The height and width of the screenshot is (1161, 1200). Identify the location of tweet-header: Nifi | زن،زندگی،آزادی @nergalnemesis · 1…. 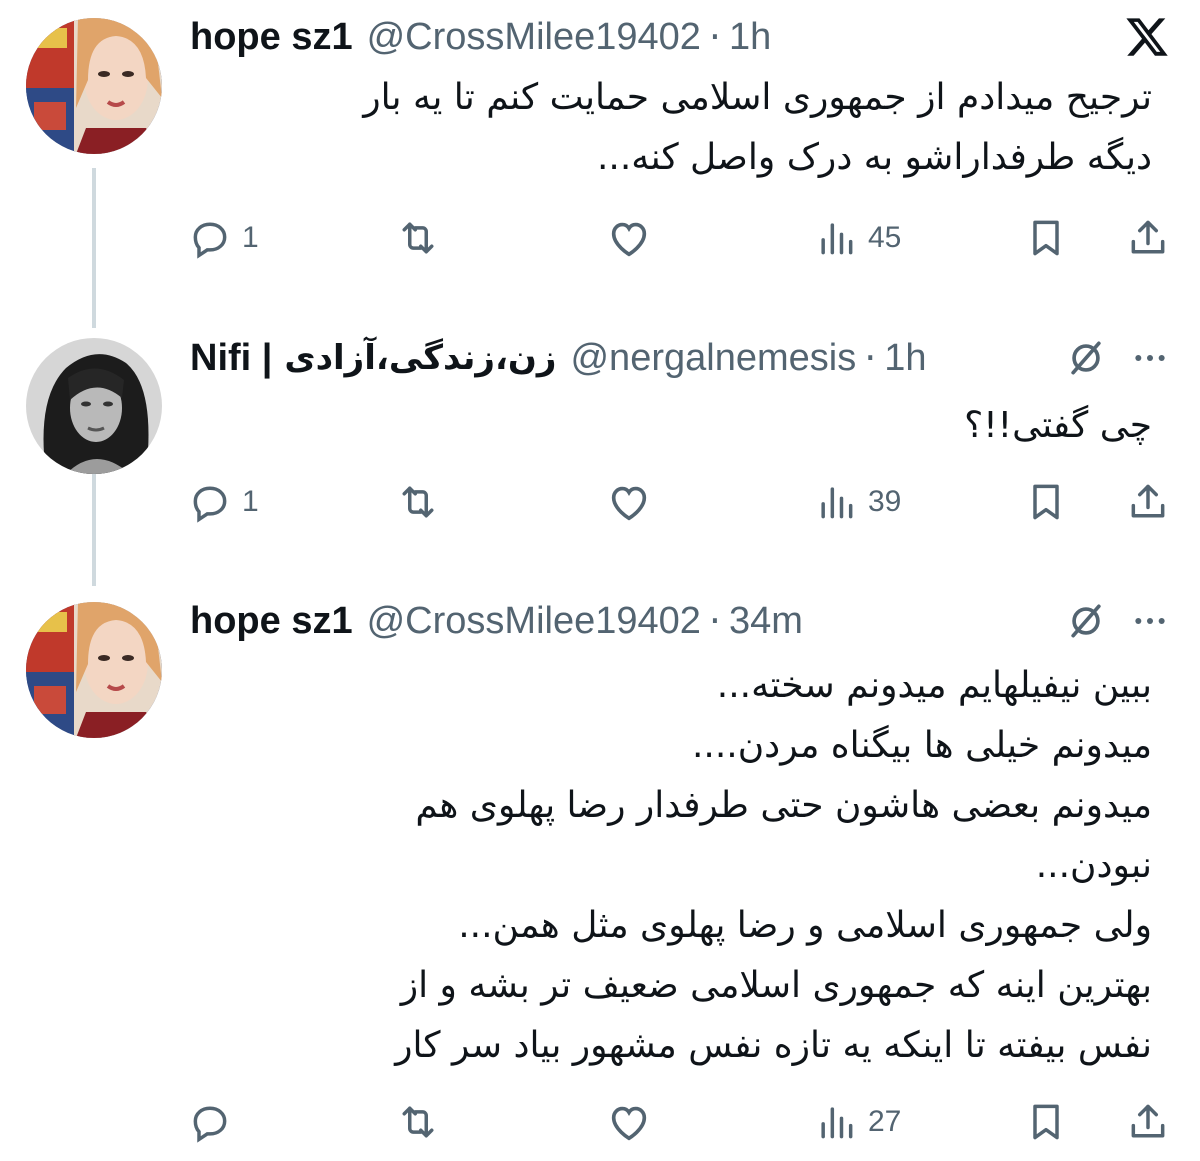
(680, 358).